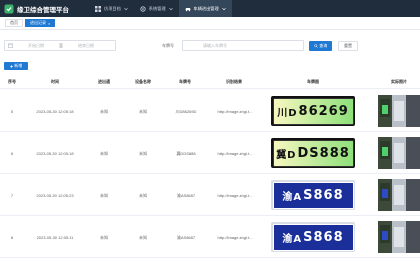 The image size is (420, 262). I want to click on tab-label: 进出记录, so click(38, 22).